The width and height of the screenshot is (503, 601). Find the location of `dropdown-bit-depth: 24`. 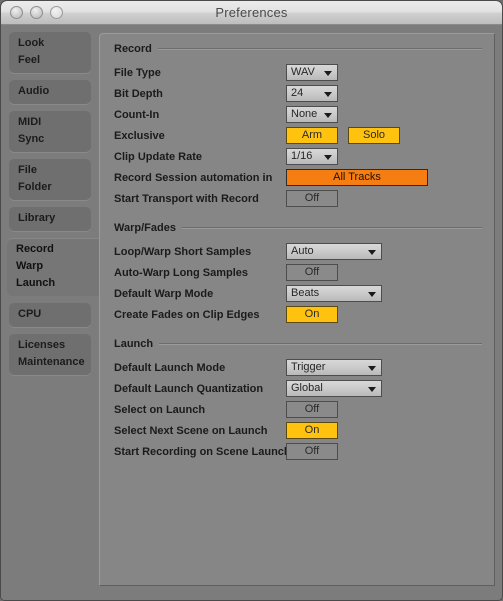

dropdown-bit-depth: 24 is located at coordinates (312, 93).